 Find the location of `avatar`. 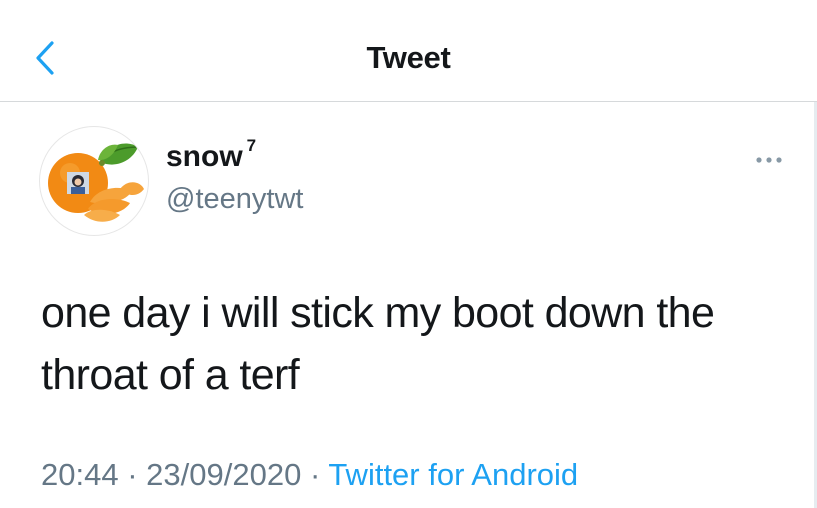

avatar is located at coordinates (94, 181).